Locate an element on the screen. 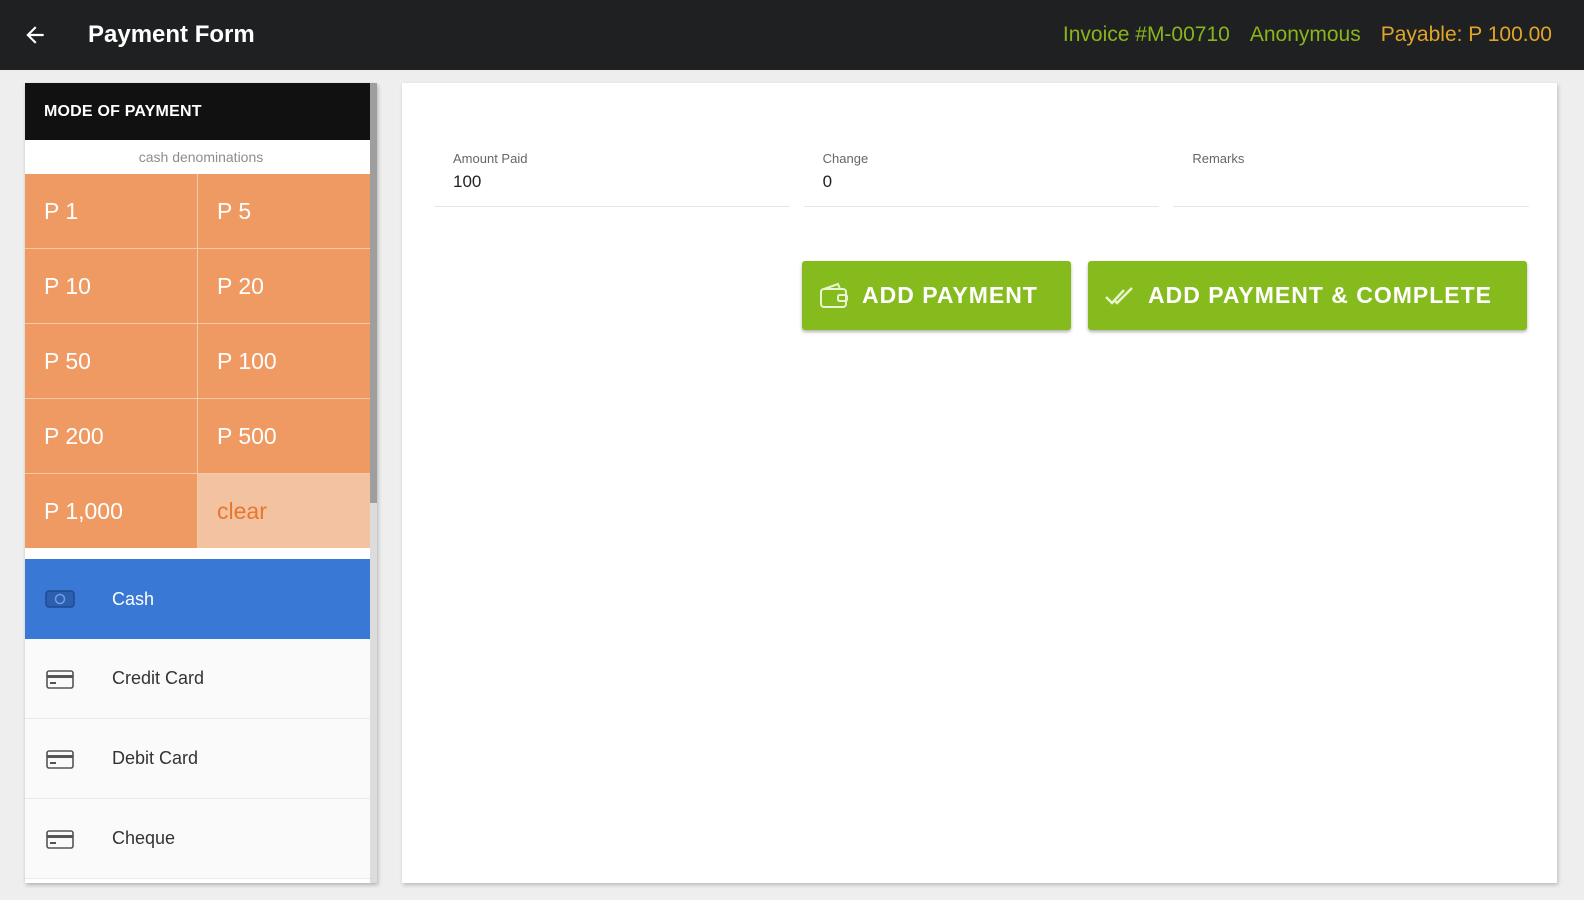  denomination-button-200: P 200 is located at coordinates (111, 436).